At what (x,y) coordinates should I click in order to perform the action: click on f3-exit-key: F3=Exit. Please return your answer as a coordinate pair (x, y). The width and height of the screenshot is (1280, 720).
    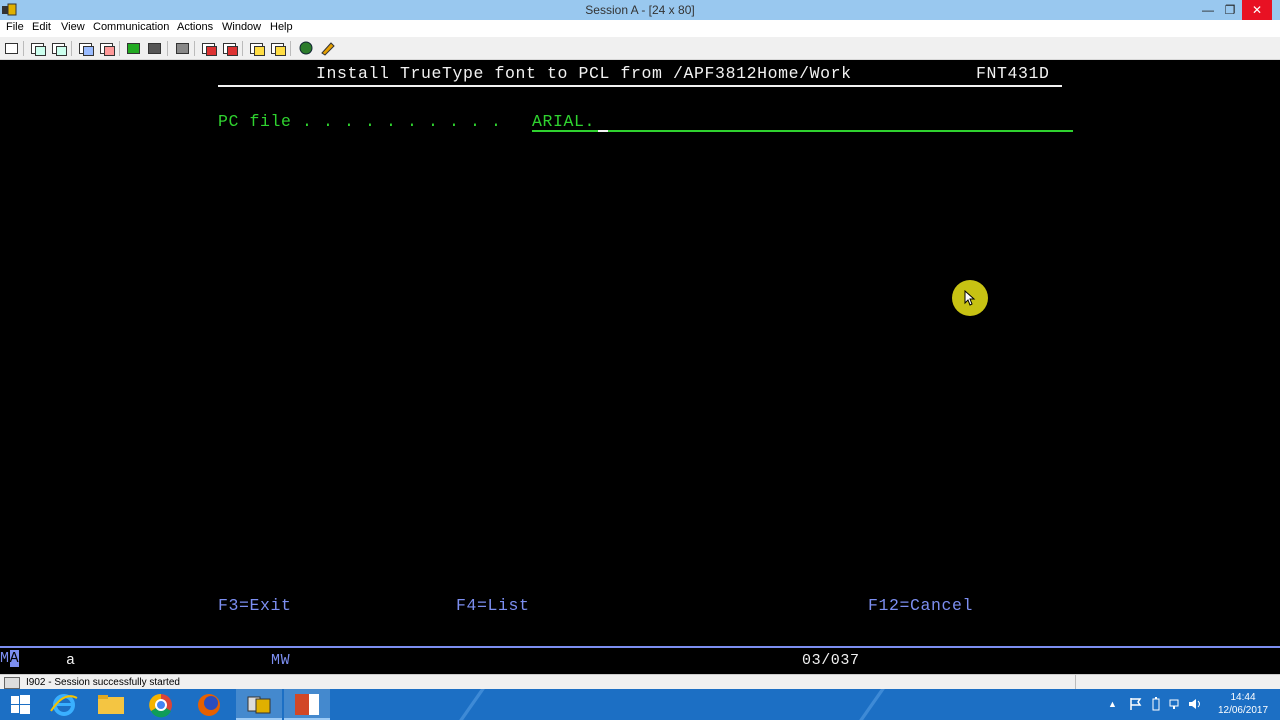
    Looking at the image, I should click on (255, 605).